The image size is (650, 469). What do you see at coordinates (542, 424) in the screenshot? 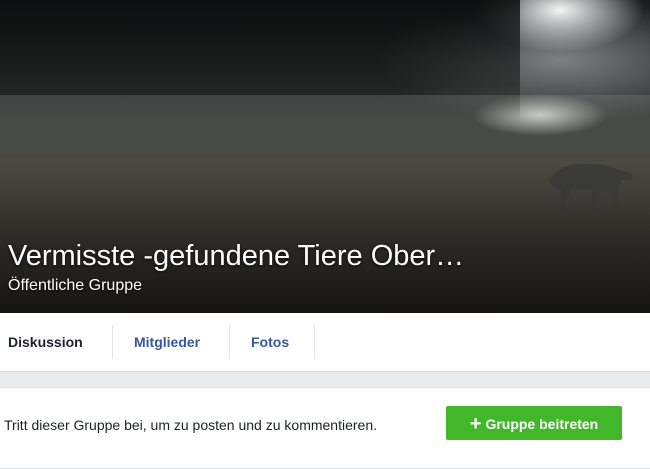
I see `join-group-button-label: Gruppe beitreten` at bounding box center [542, 424].